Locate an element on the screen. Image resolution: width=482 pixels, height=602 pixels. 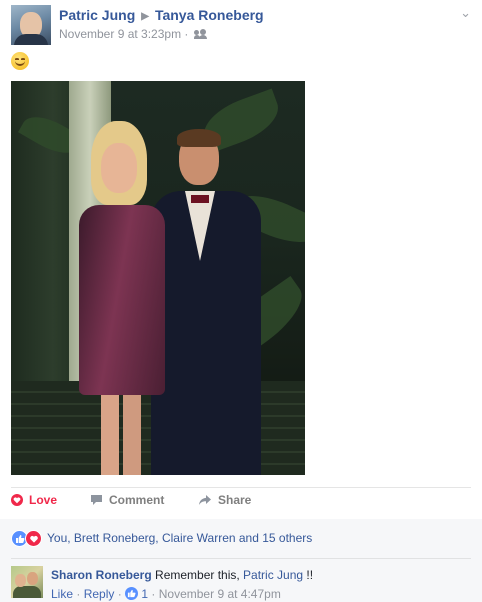
target-link: Tanya Roneberg is located at coordinates (209, 15).